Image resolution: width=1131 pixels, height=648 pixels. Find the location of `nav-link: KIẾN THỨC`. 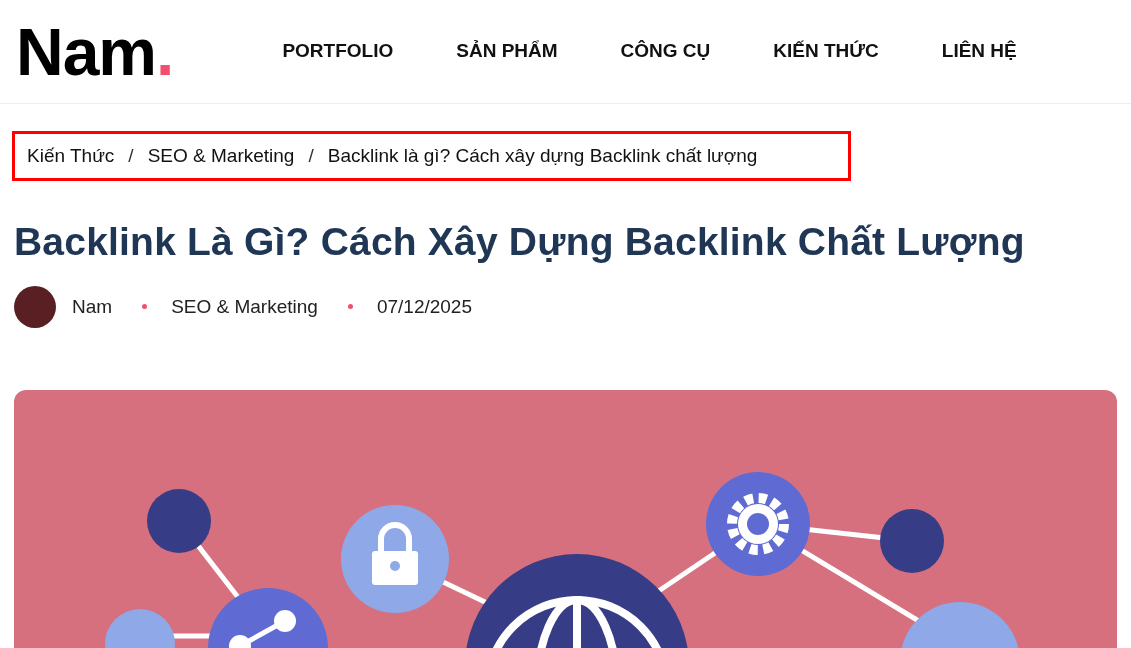

nav-link: KIẾN THỨC is located at coordinates (826, 51).